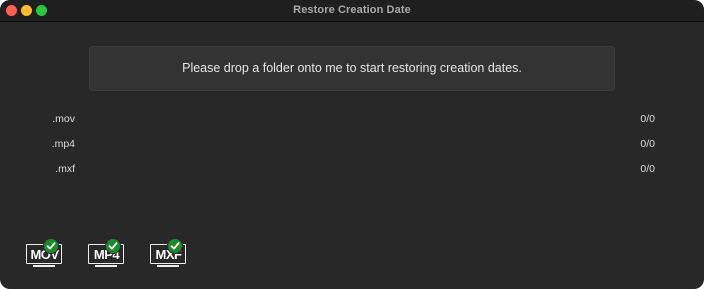  I want to click on file-count-mxf: 0/0, so click(647, 169).